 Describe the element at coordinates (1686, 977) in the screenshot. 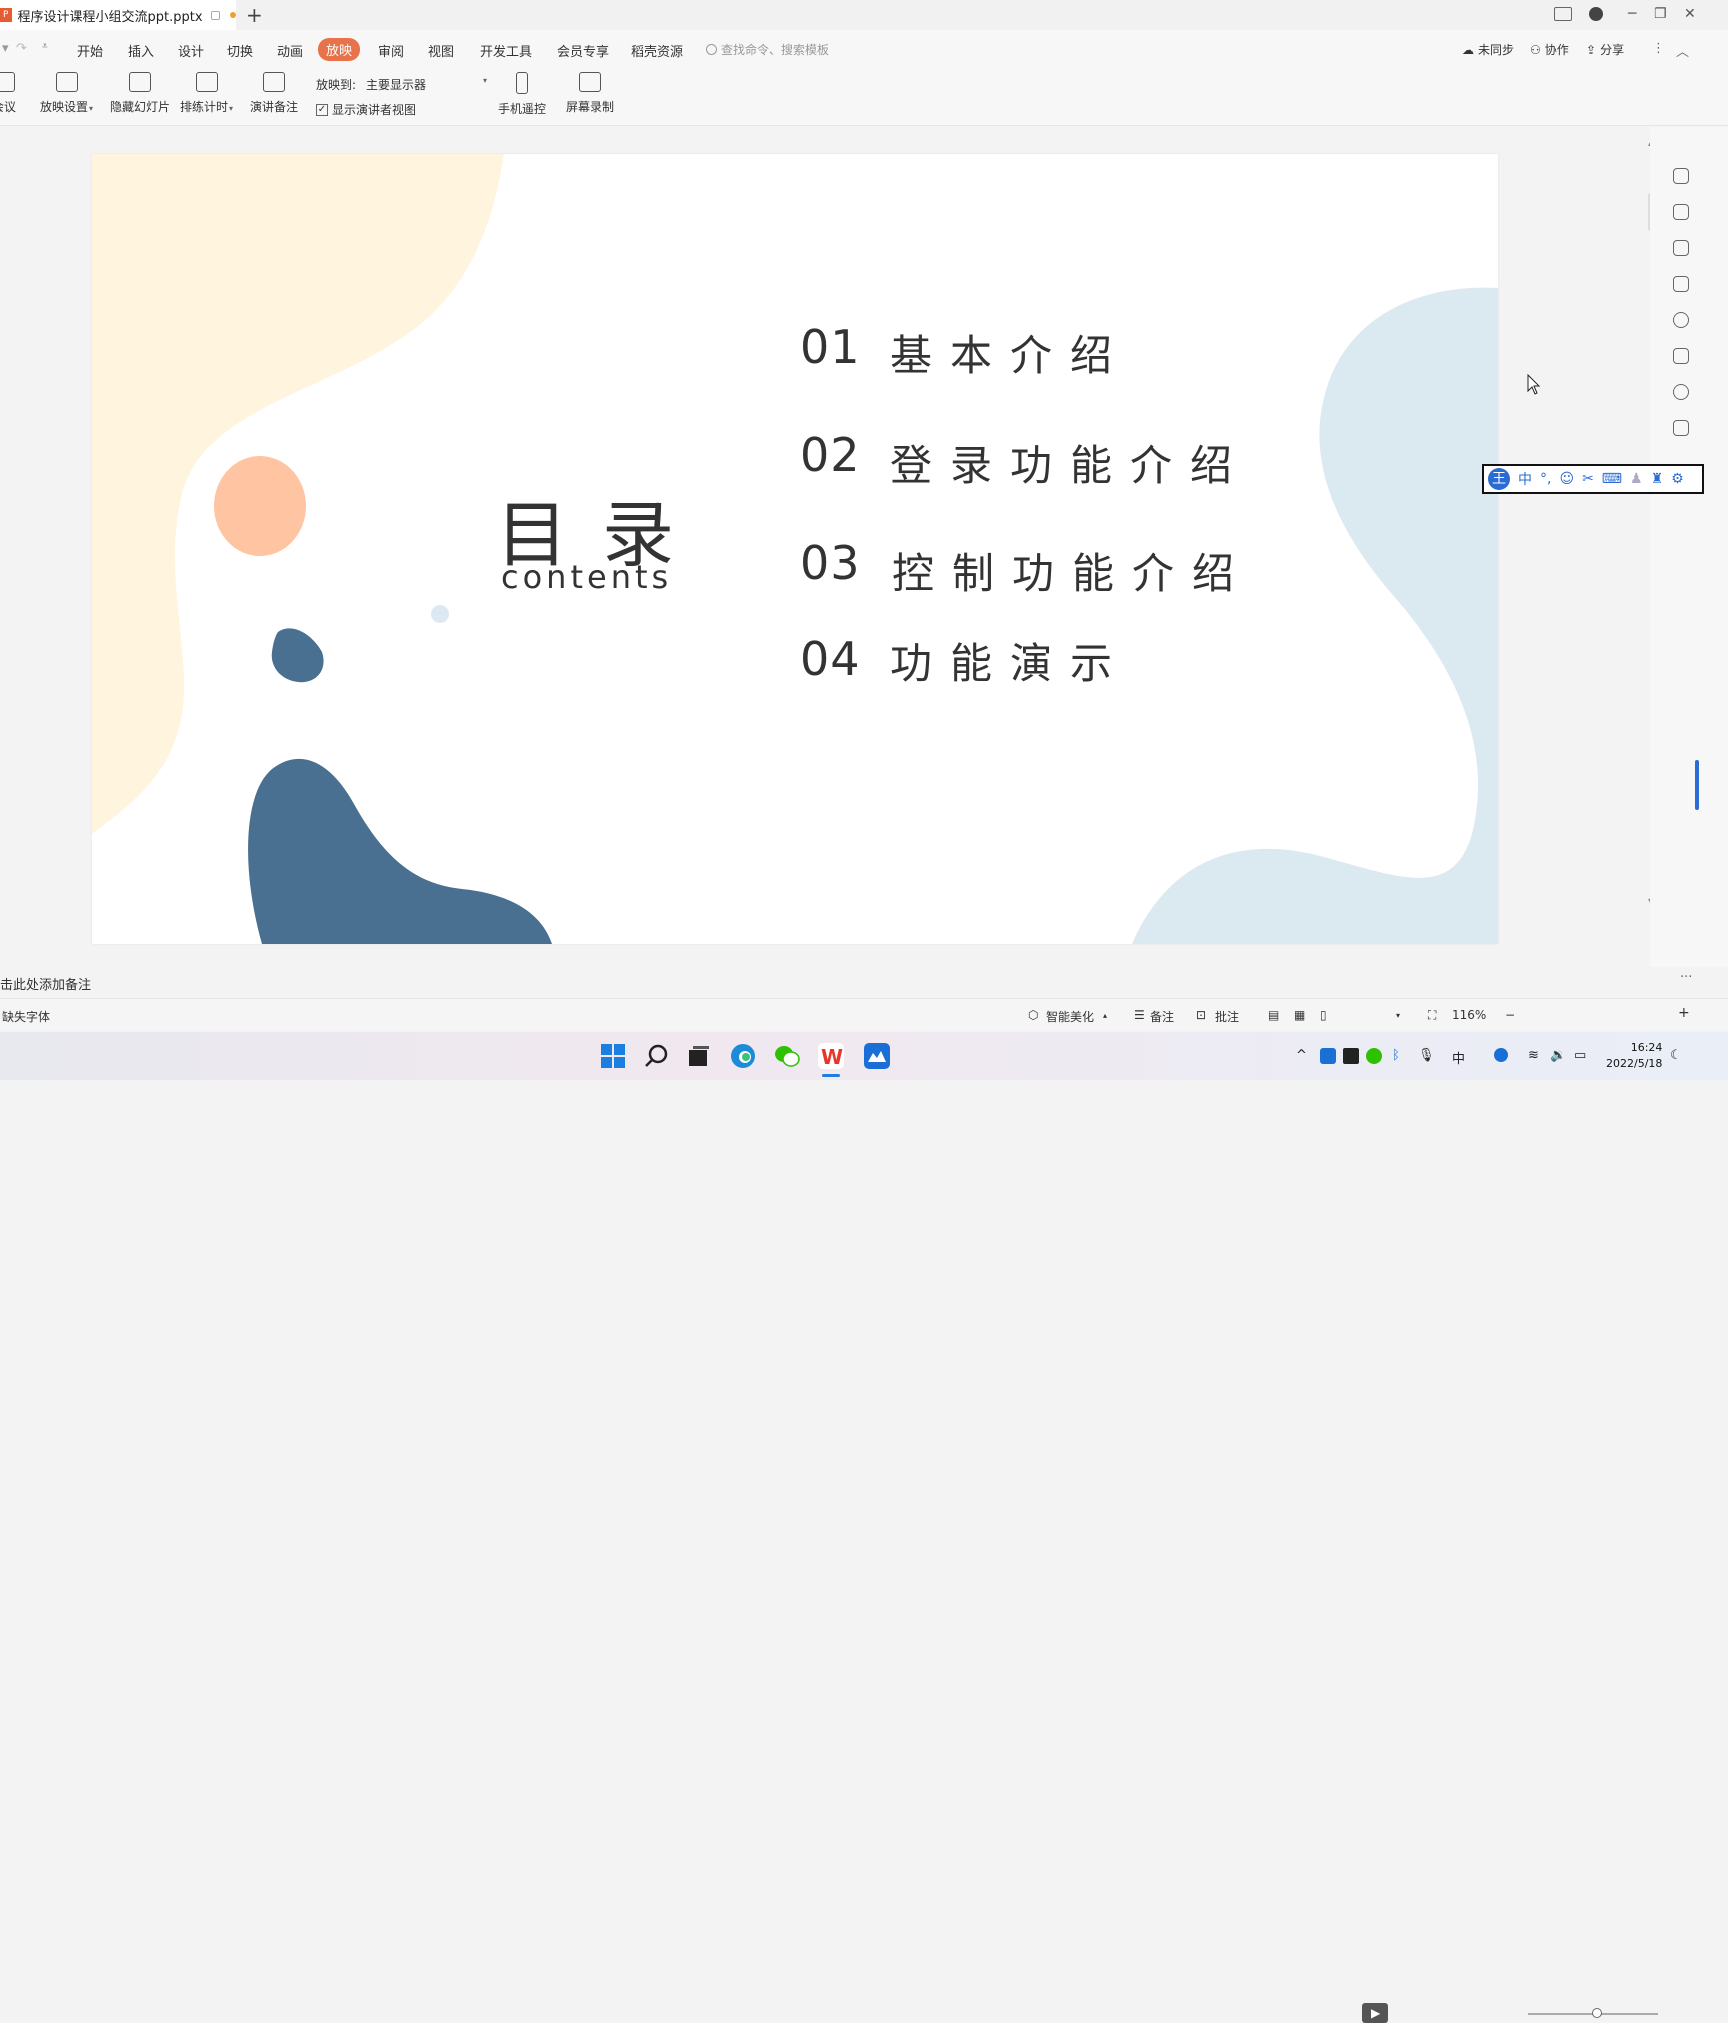

I see `more-dots-icon: ···` at that location.